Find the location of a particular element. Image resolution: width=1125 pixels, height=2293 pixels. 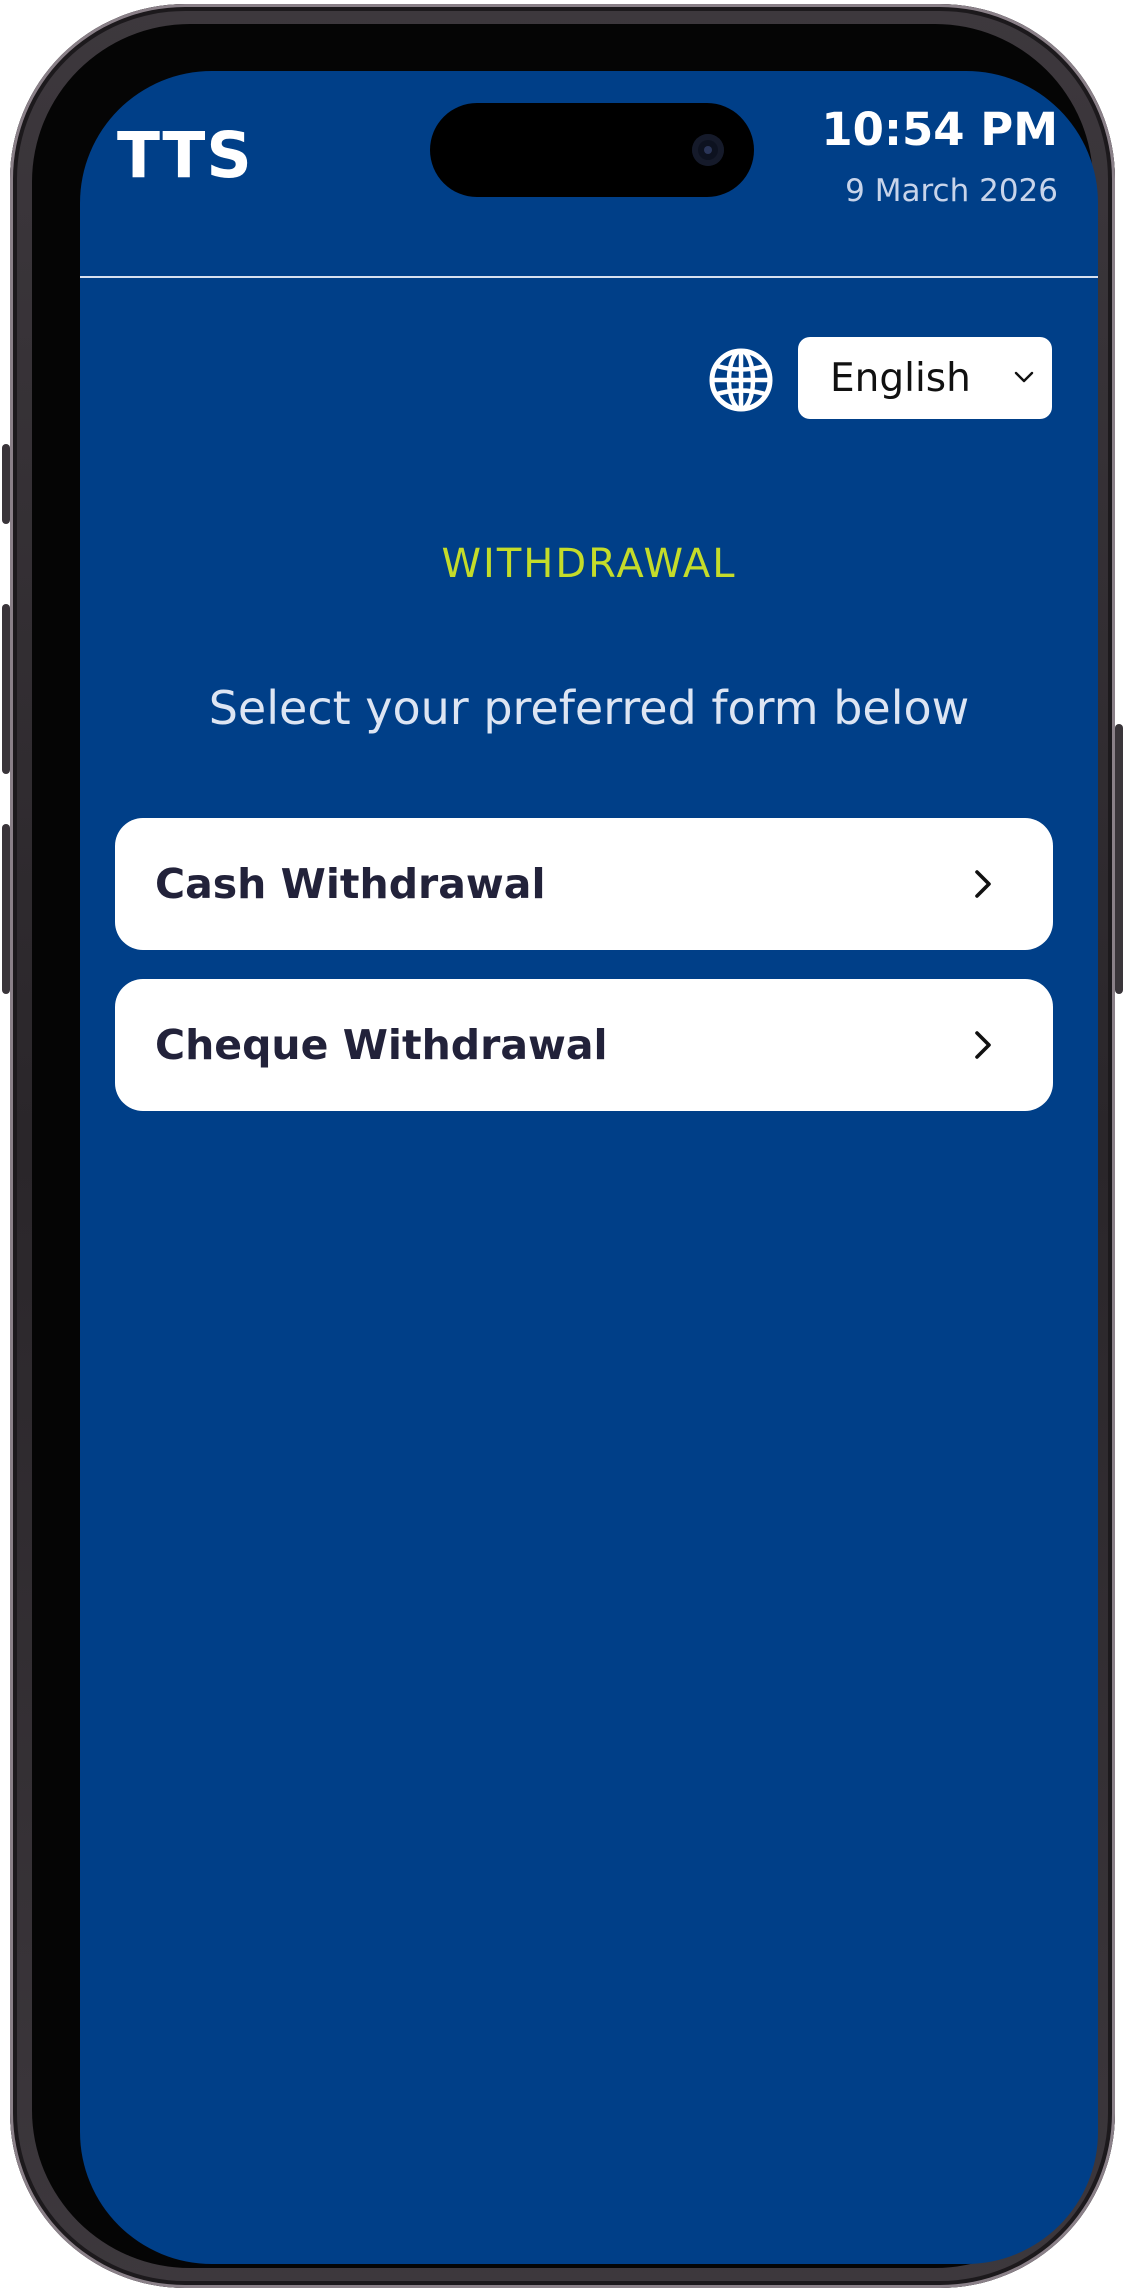

page-subtitle: Select your preferred form below is located at coordinates (589, 708).